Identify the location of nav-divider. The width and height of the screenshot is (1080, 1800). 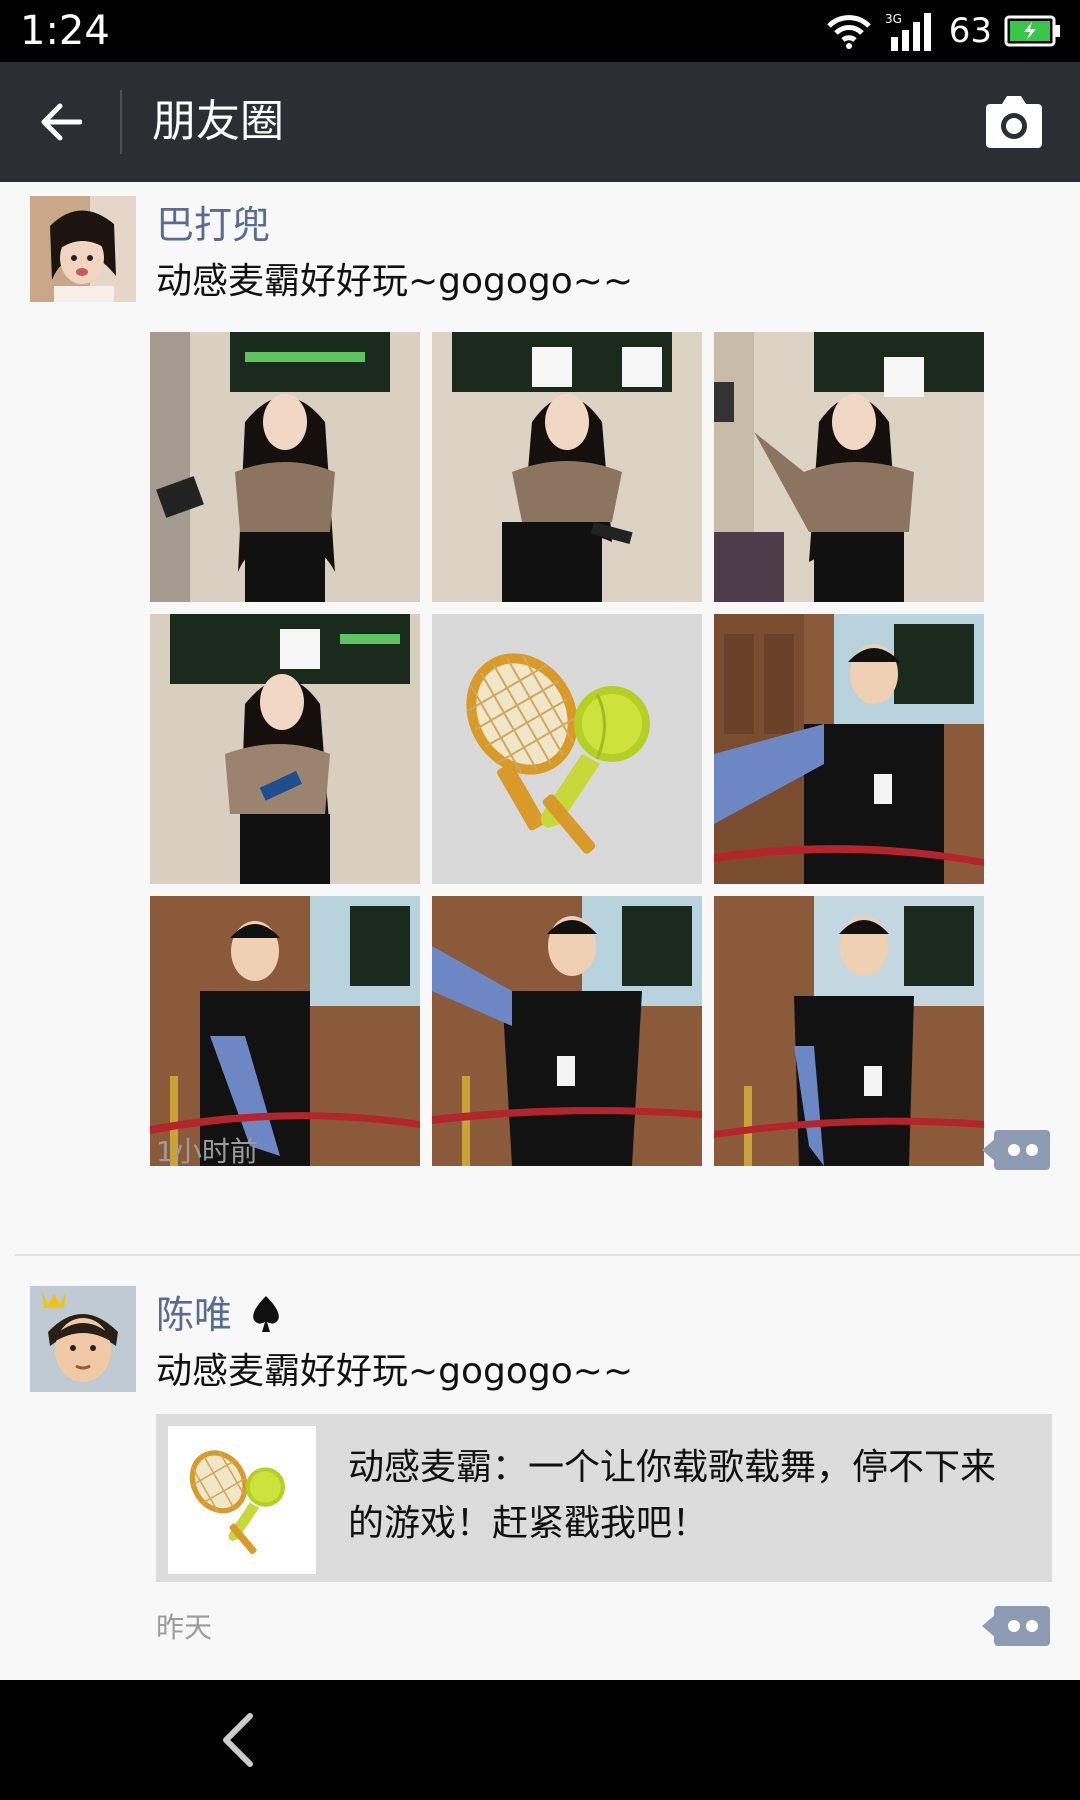
(121, 122).